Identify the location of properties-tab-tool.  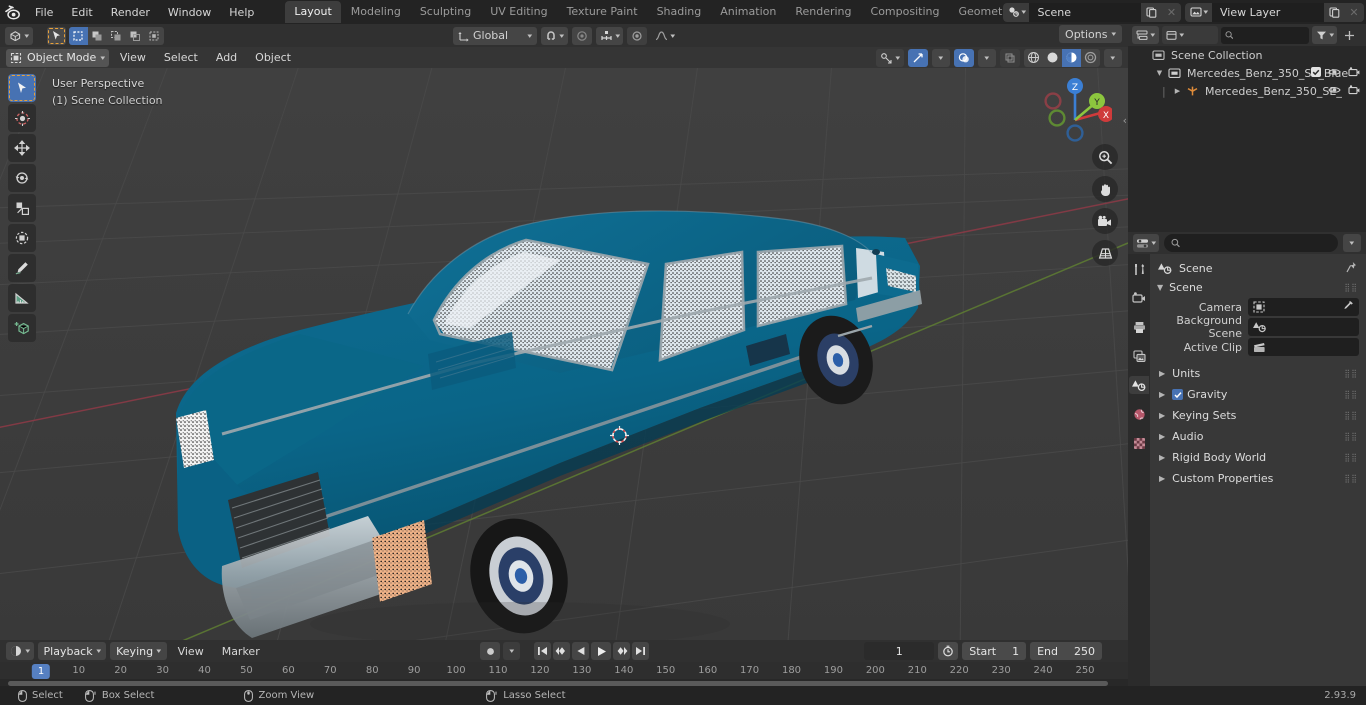
(1139, 269).